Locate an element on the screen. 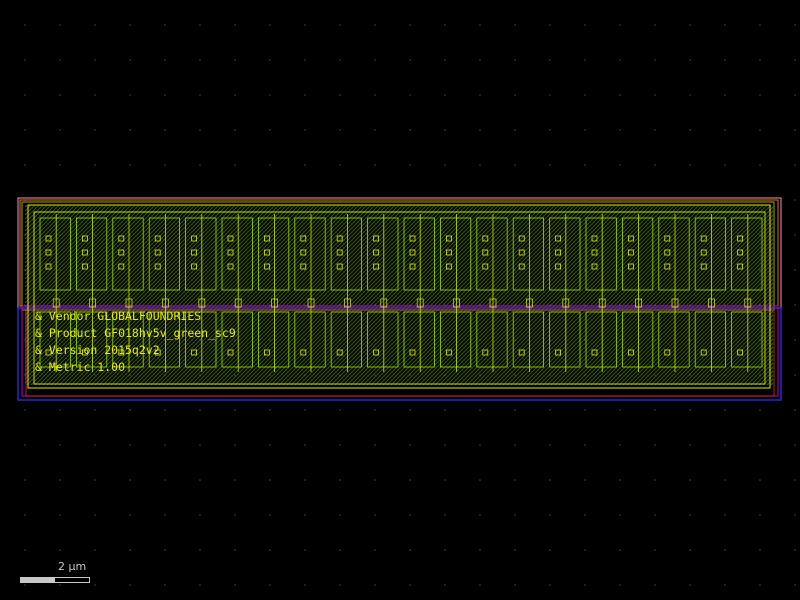 This screenshot has height=600, width=800. version-label: & Version 2015q2v2 is located at coordinates (97, 350).